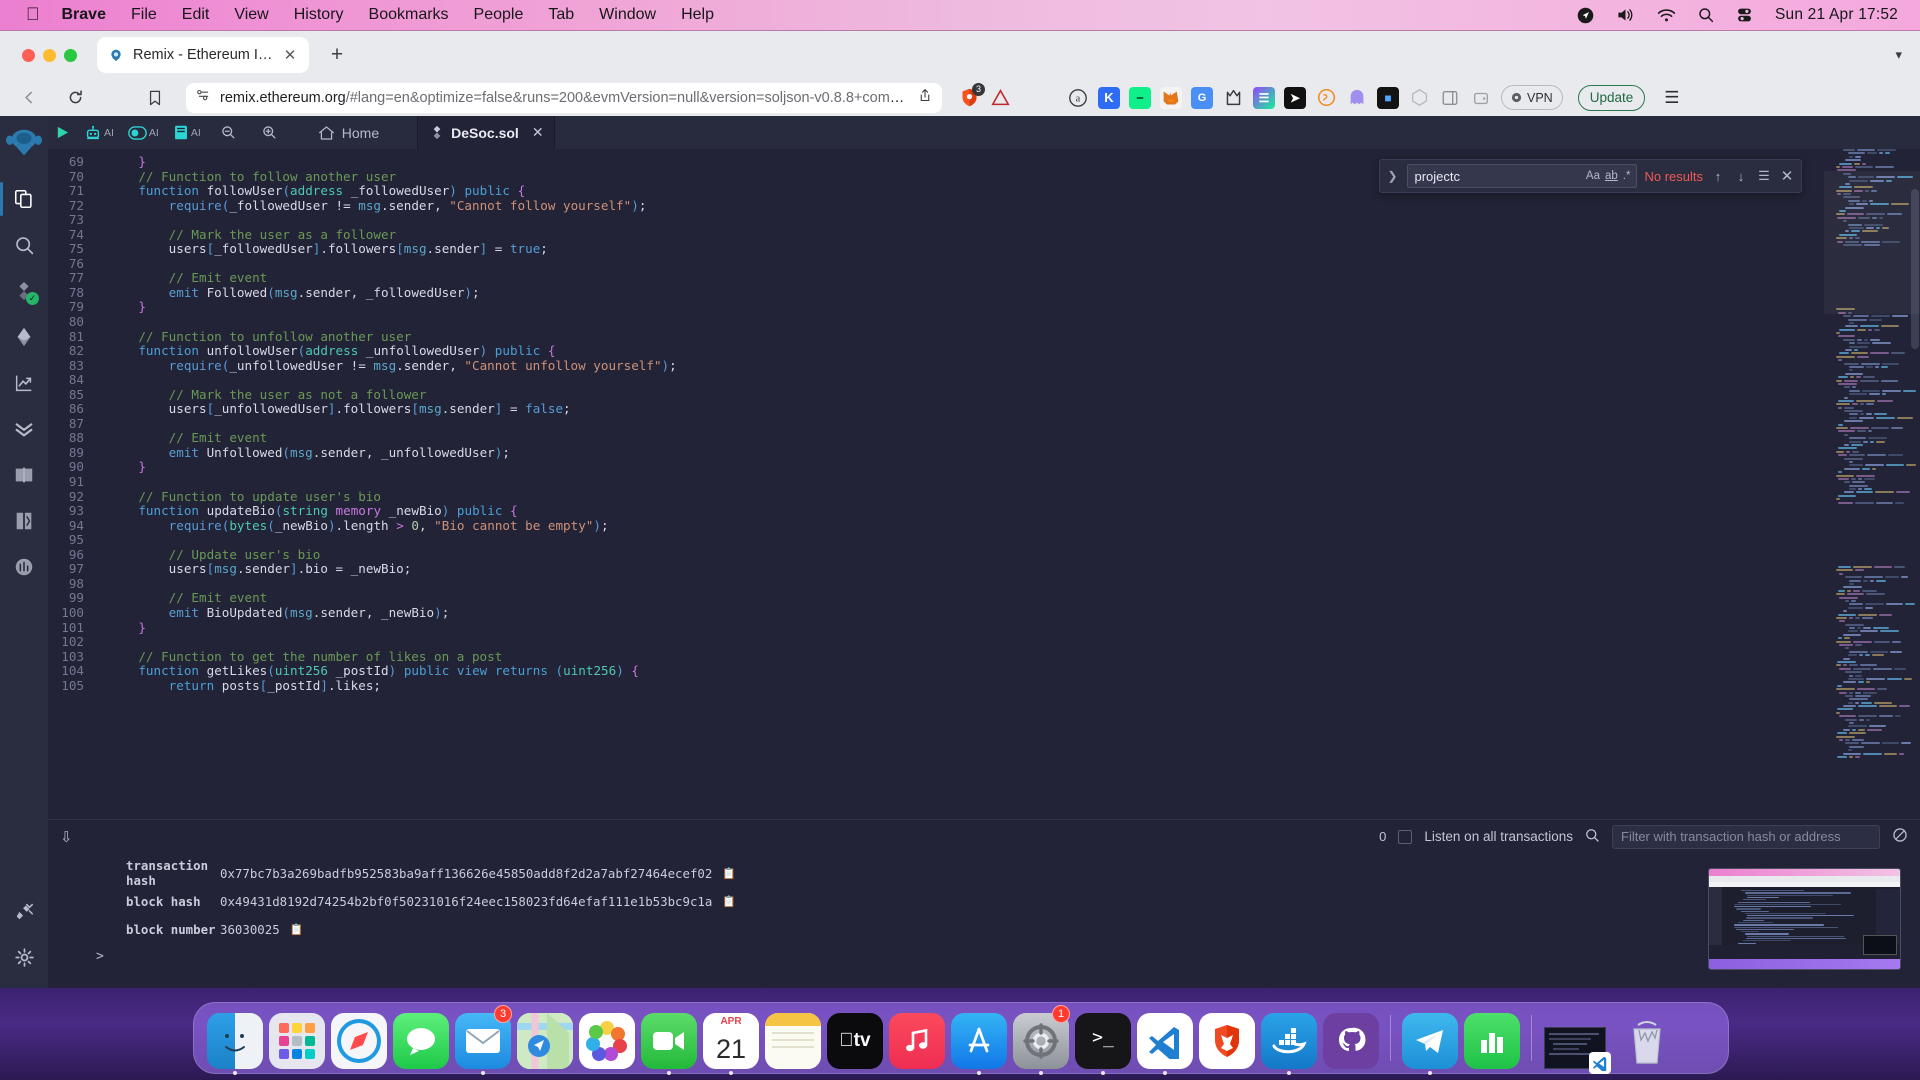 This screenshot has height=1080, width=1920. I want to click on line-content: // Mark the user as not a follower, so click(263, 395).